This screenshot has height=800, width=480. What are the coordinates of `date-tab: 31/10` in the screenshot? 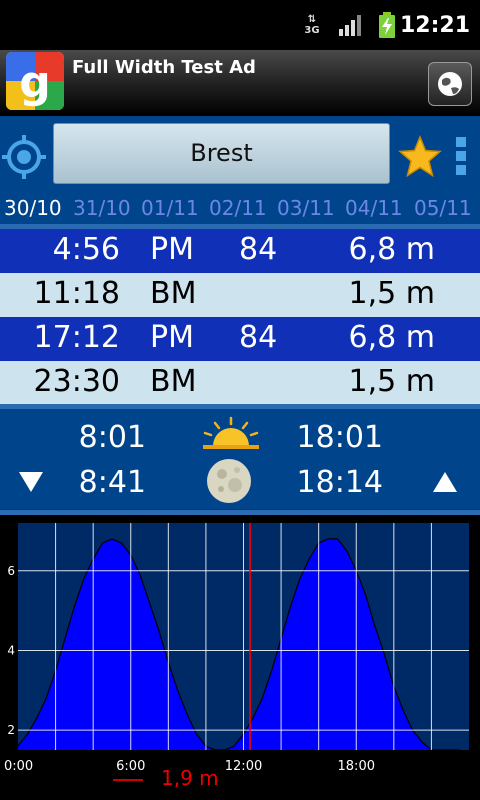 It's located at (102, 208).